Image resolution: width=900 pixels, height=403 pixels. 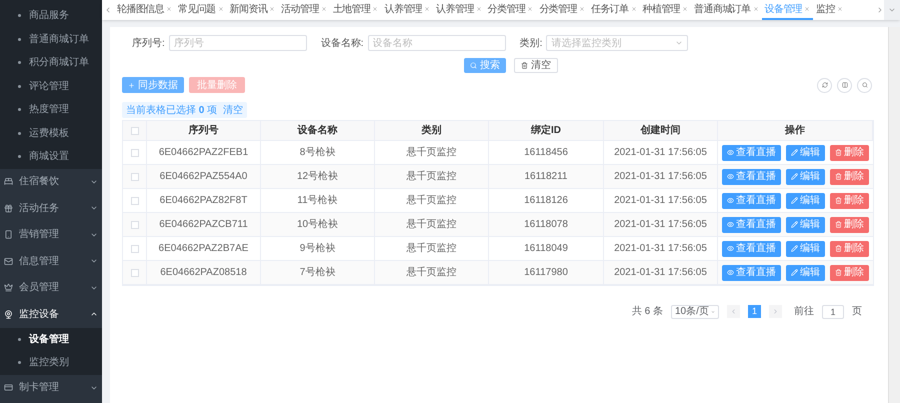 What do you see at coordinates (51, 110) in the screenshot?
I see `sidebar-item: 热度管理` at bounding box center [51, 110].